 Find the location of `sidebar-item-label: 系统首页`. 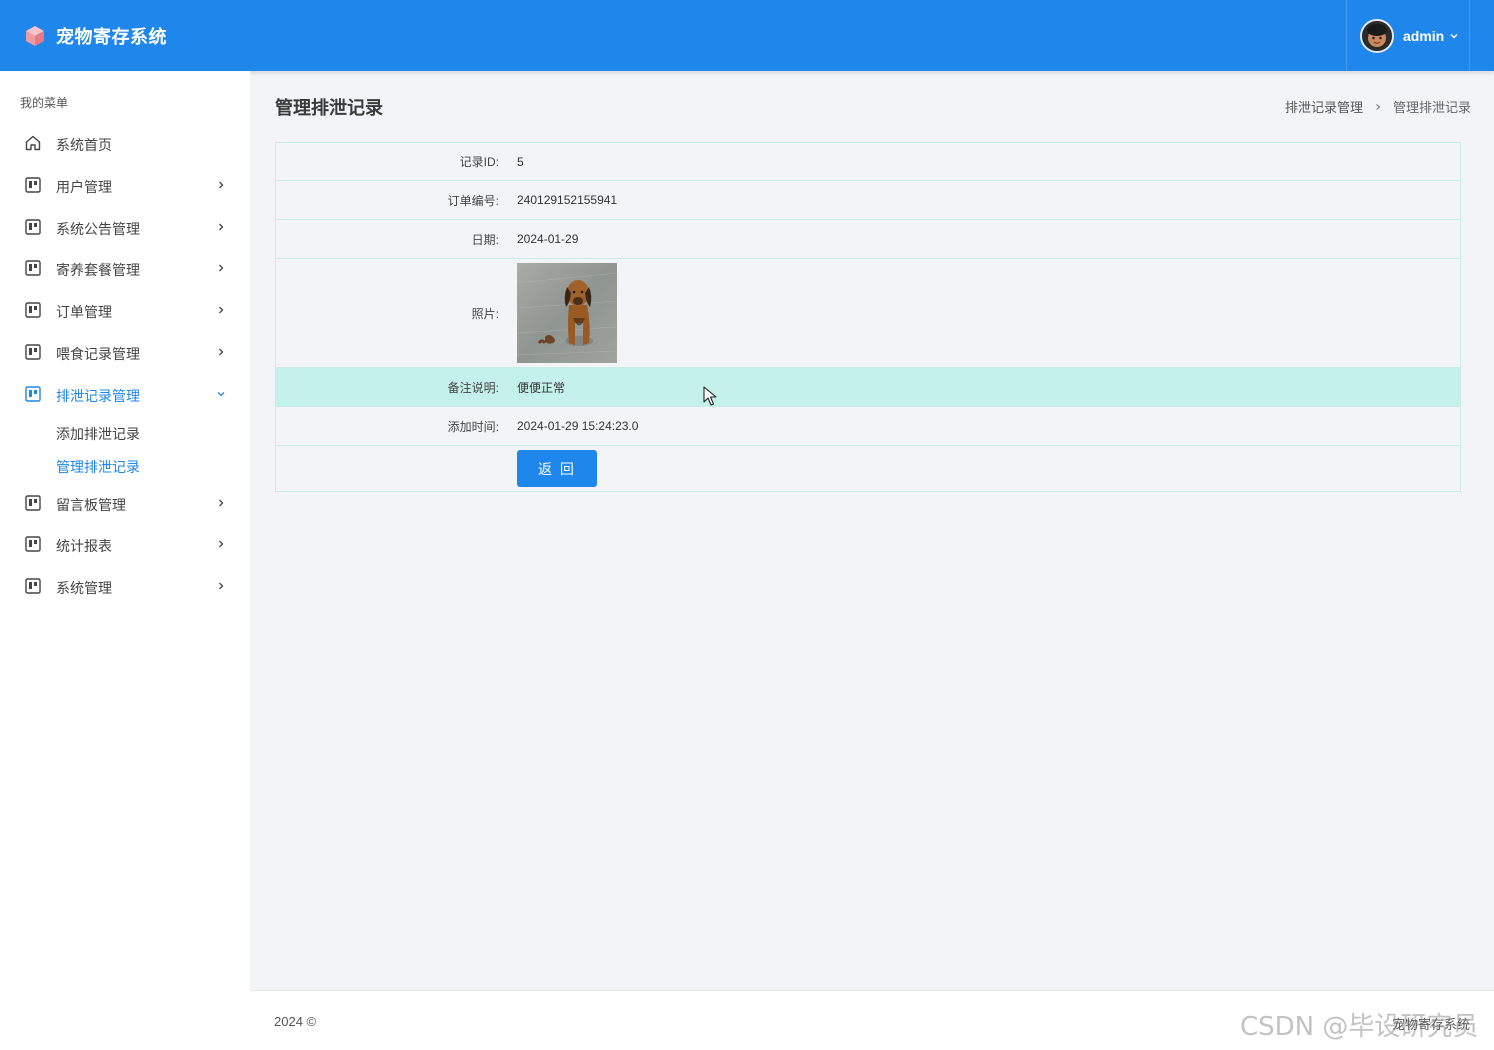

sidebar-item-label: 系统首页 is located at coordinates (84, 145).